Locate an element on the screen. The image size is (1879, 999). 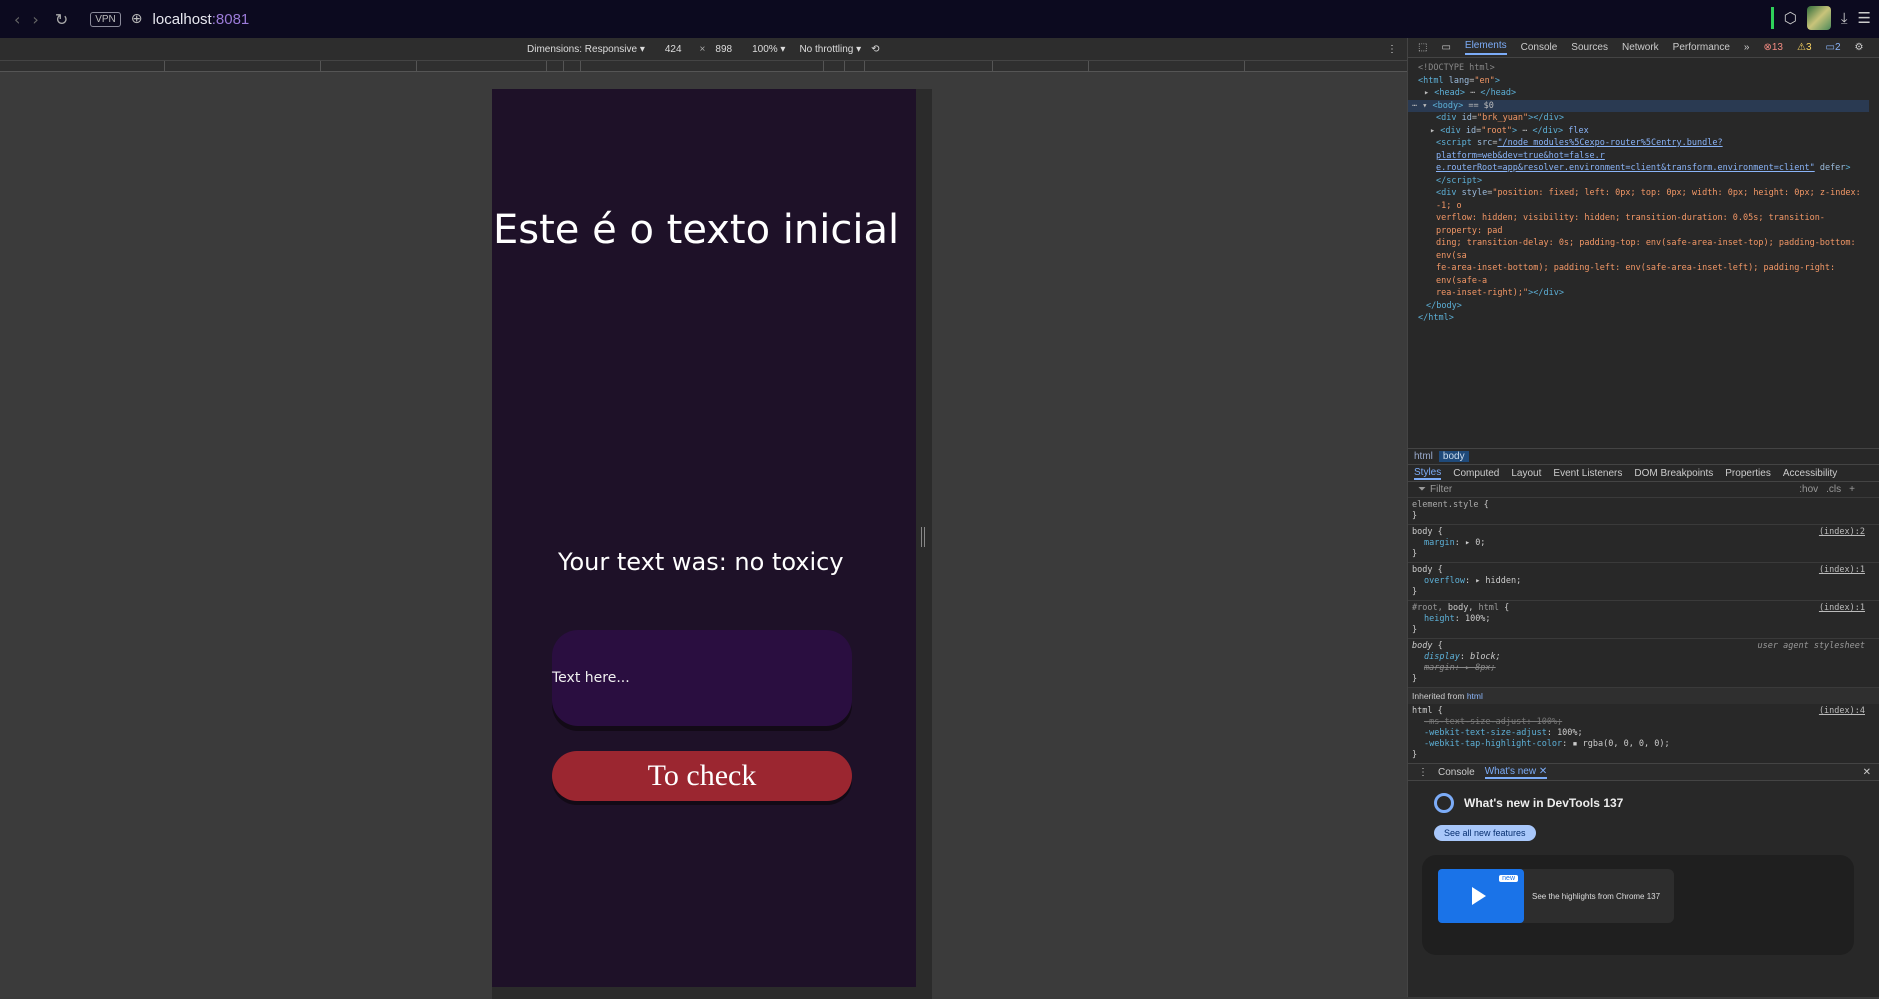
rule-element-style: element.style {} is located at coordinates (1643, 511).